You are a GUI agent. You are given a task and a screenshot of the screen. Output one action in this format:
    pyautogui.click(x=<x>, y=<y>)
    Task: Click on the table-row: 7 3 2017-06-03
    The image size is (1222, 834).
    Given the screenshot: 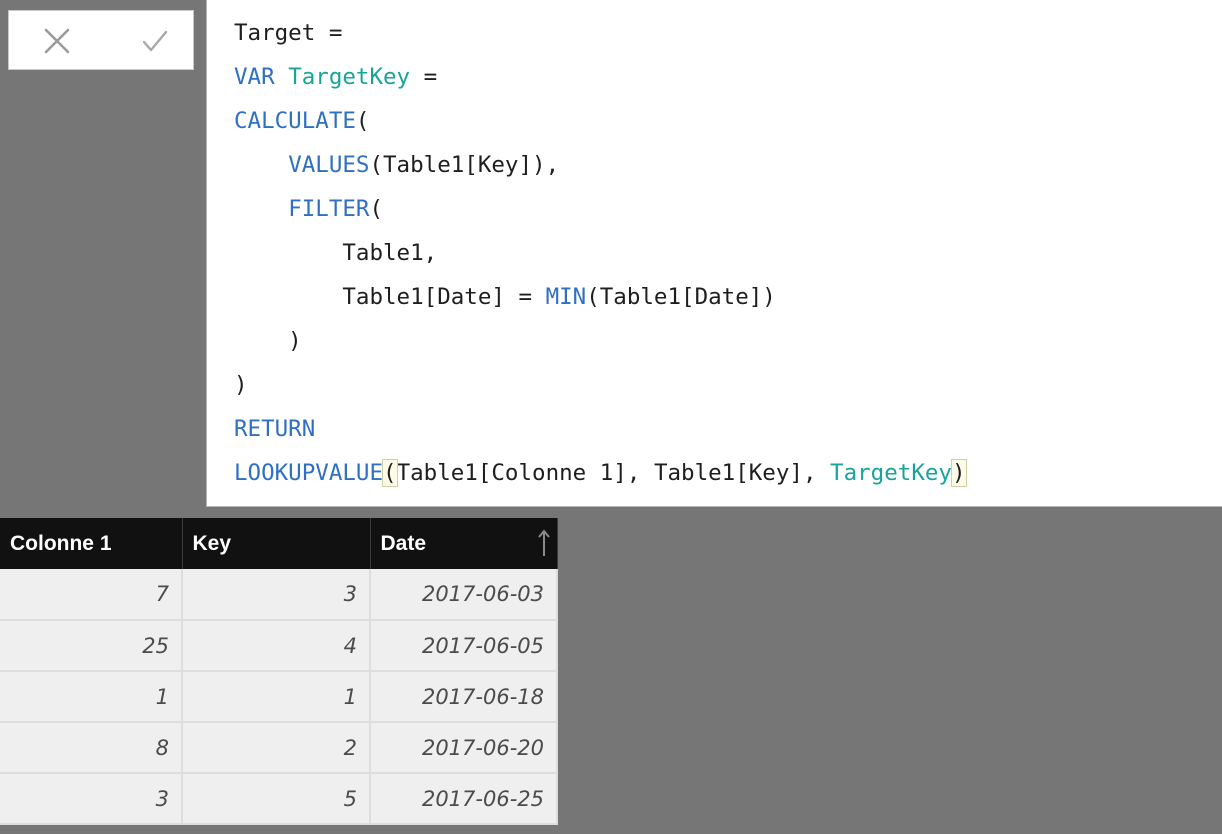 What is the action you would take?
    pyautogui.click(x=279, y=595)
    